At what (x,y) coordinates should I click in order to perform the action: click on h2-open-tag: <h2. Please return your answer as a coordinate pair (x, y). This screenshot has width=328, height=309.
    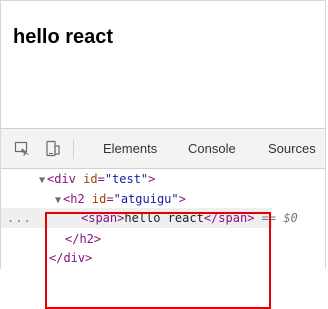
    Looking at the image, I should click on (77, 199).